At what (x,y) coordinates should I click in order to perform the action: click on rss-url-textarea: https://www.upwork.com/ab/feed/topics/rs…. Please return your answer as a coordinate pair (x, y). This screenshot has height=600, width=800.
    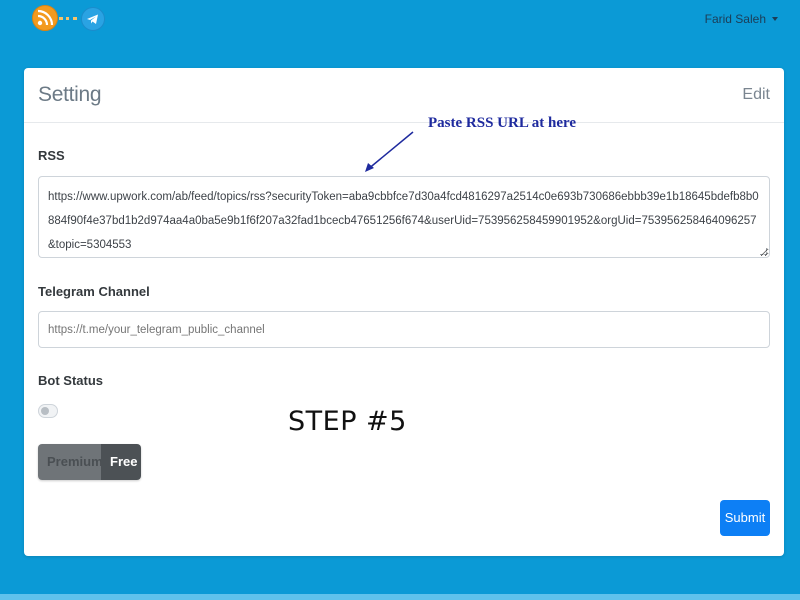
    Looking at the image, I should click on (404, 217).